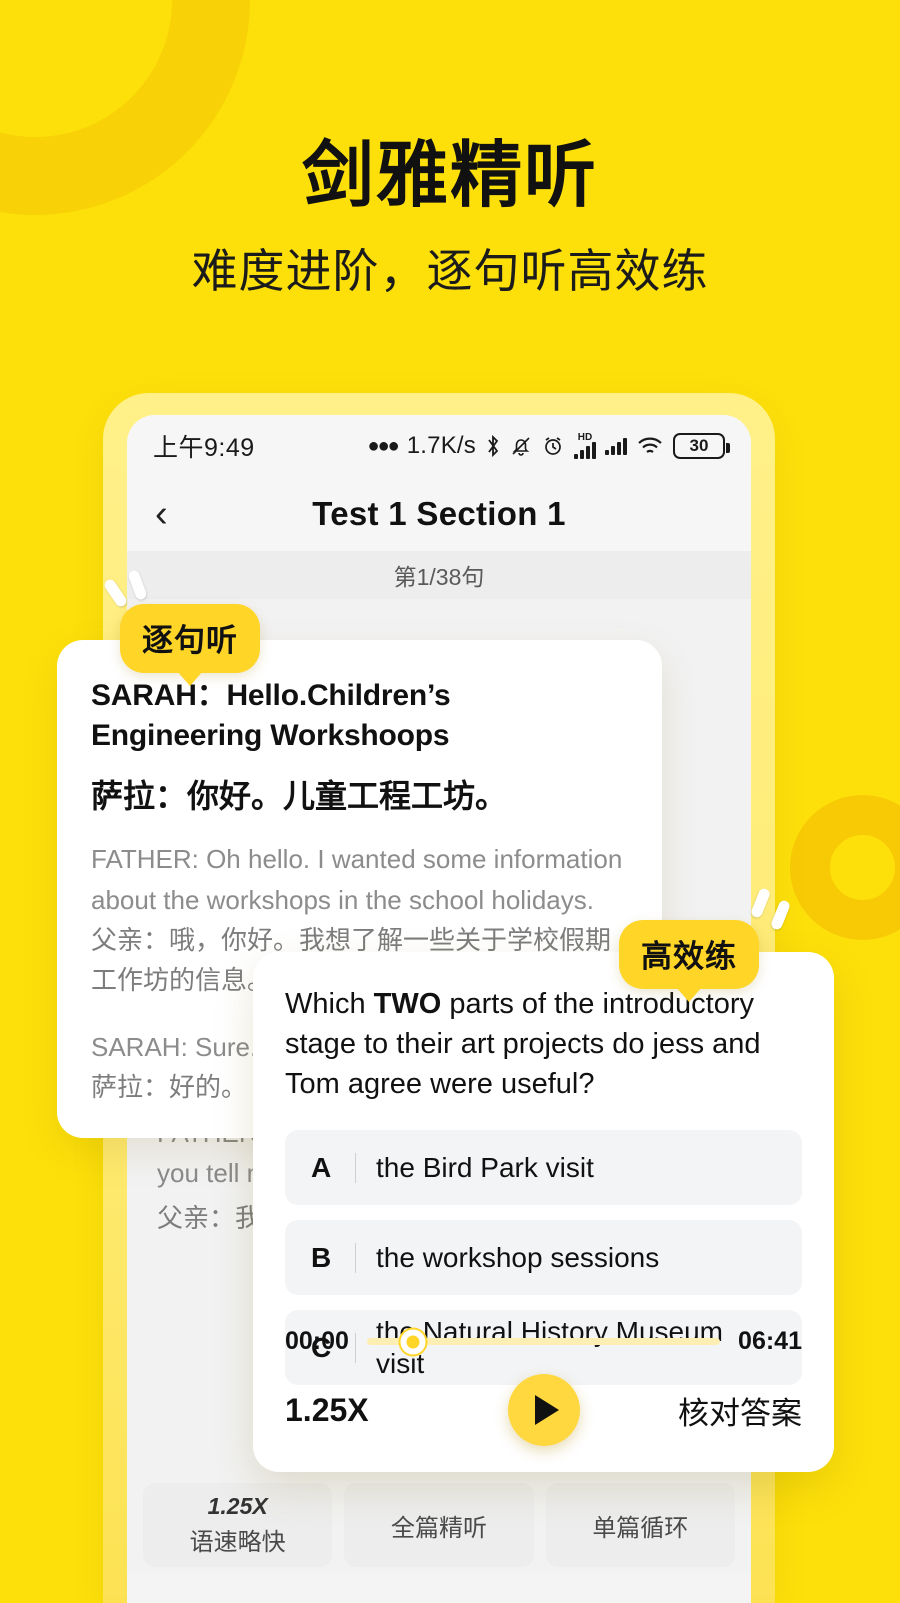  I want to click on badge-sentence-mode: 逐句听, so click(181, 621).